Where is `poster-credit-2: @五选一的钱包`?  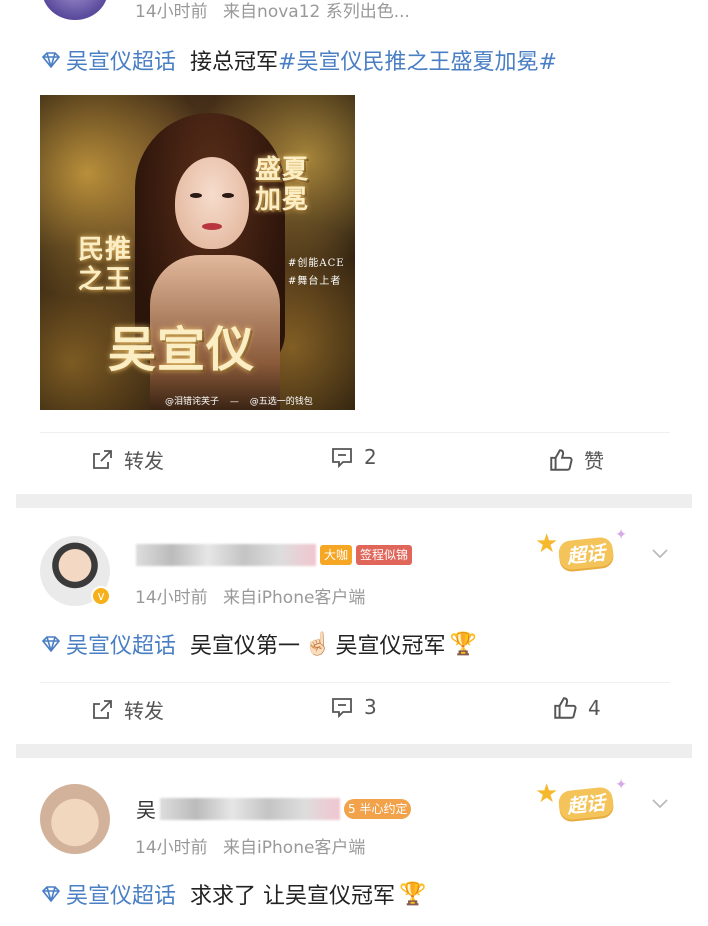 poster-credit-2: @五选一的钱包 is located at coordinates (281, 402).